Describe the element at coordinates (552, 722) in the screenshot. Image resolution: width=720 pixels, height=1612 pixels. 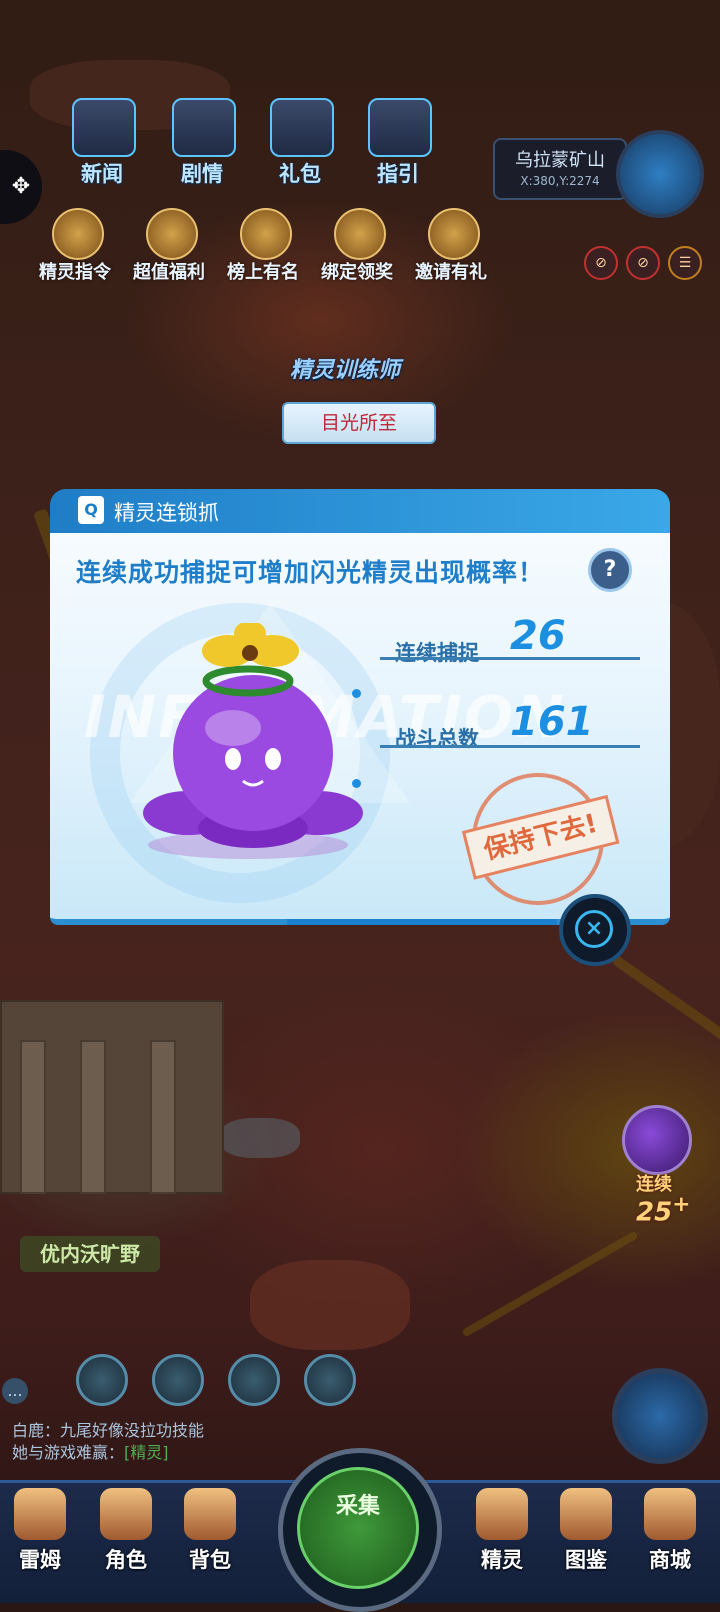
I see `total-battles-value: 161` at that location.